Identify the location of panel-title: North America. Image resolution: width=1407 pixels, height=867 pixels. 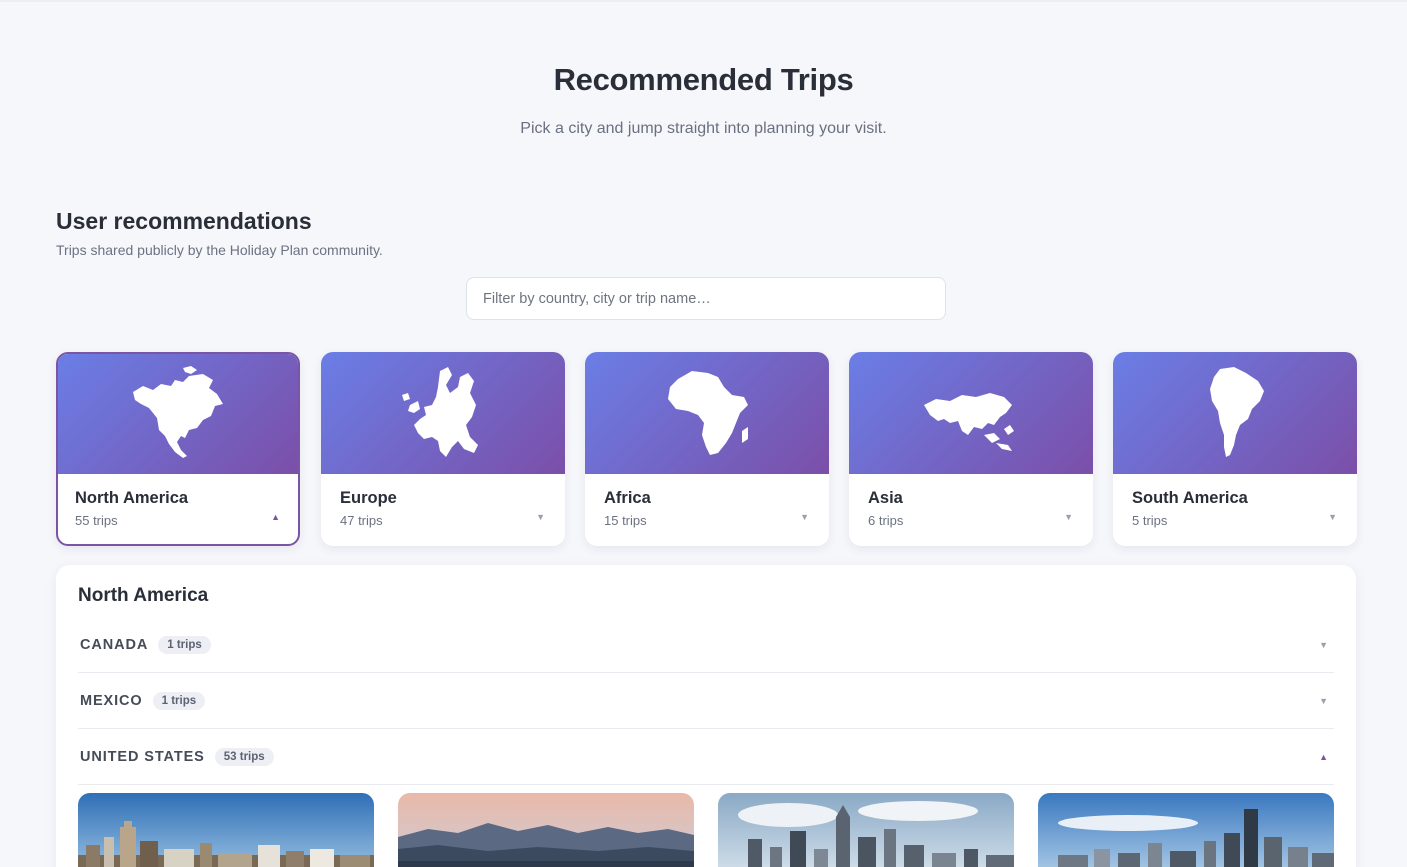
(143, 595).